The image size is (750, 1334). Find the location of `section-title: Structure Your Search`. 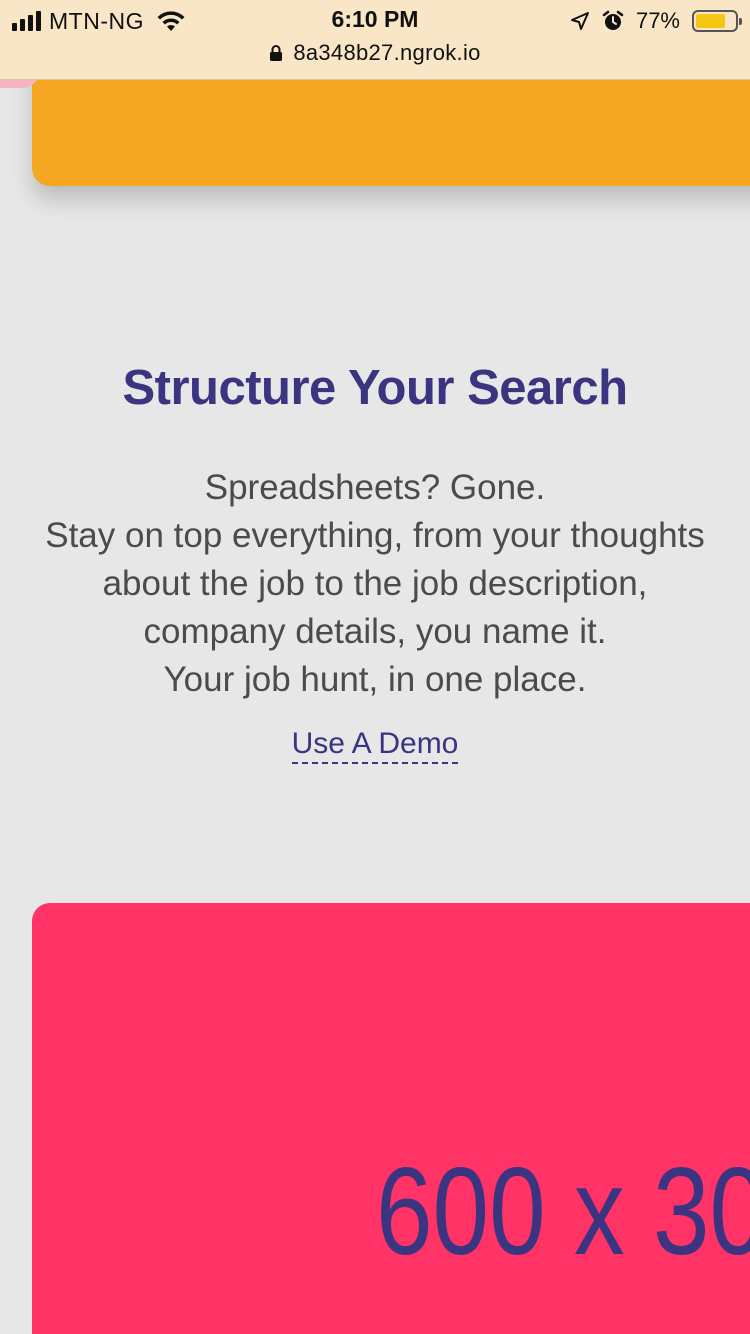

section-title: Structure Your Search is located at coordinates (375, 388).